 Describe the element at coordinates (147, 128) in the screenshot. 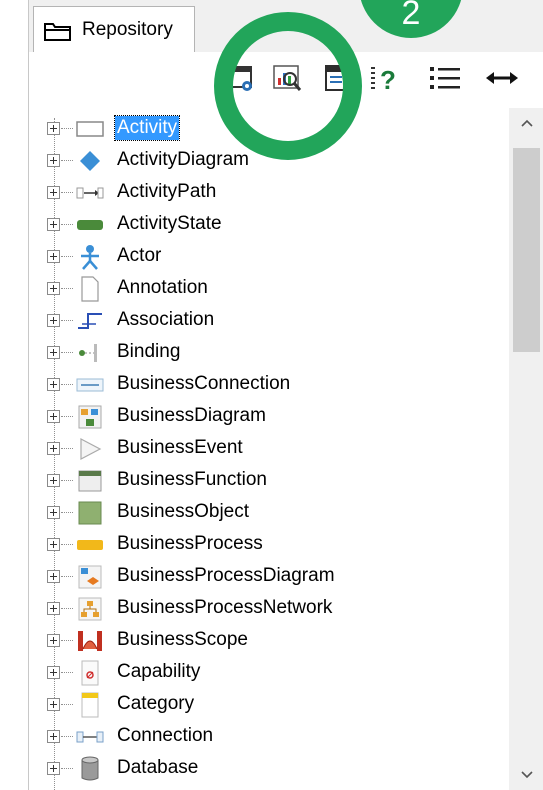

I see `tree-item-label: Activity` at that location.